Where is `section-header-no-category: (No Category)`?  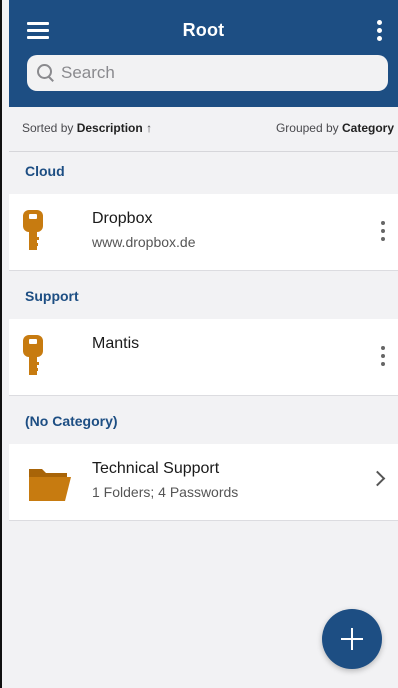 section-header-no-category: (No Category) is located at coordinates (203, 421).